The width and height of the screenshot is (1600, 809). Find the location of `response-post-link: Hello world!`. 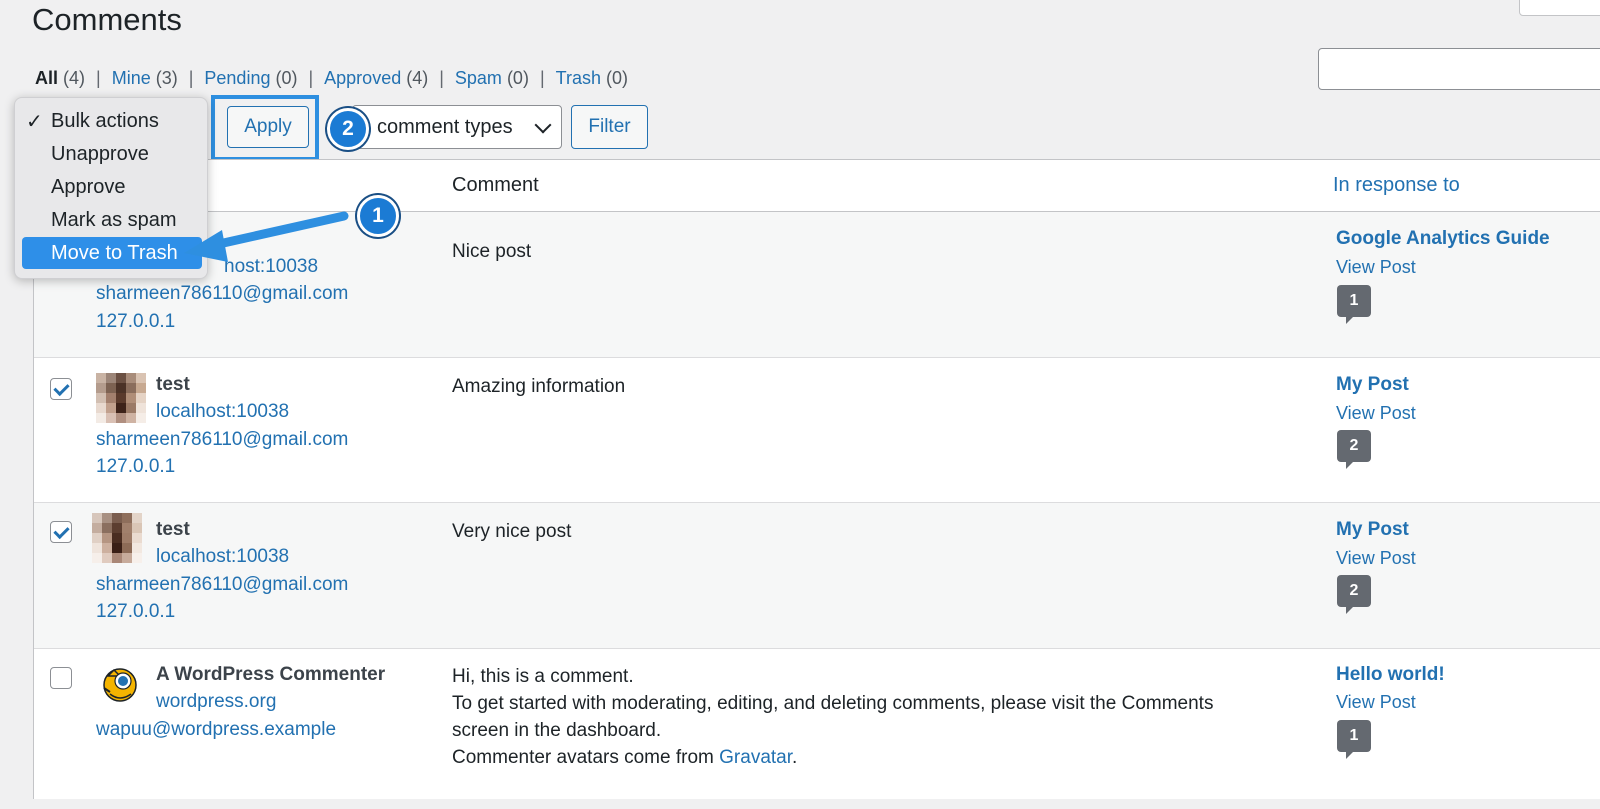

response-post-link: Hello world! is located at coordinates (1390, 675).